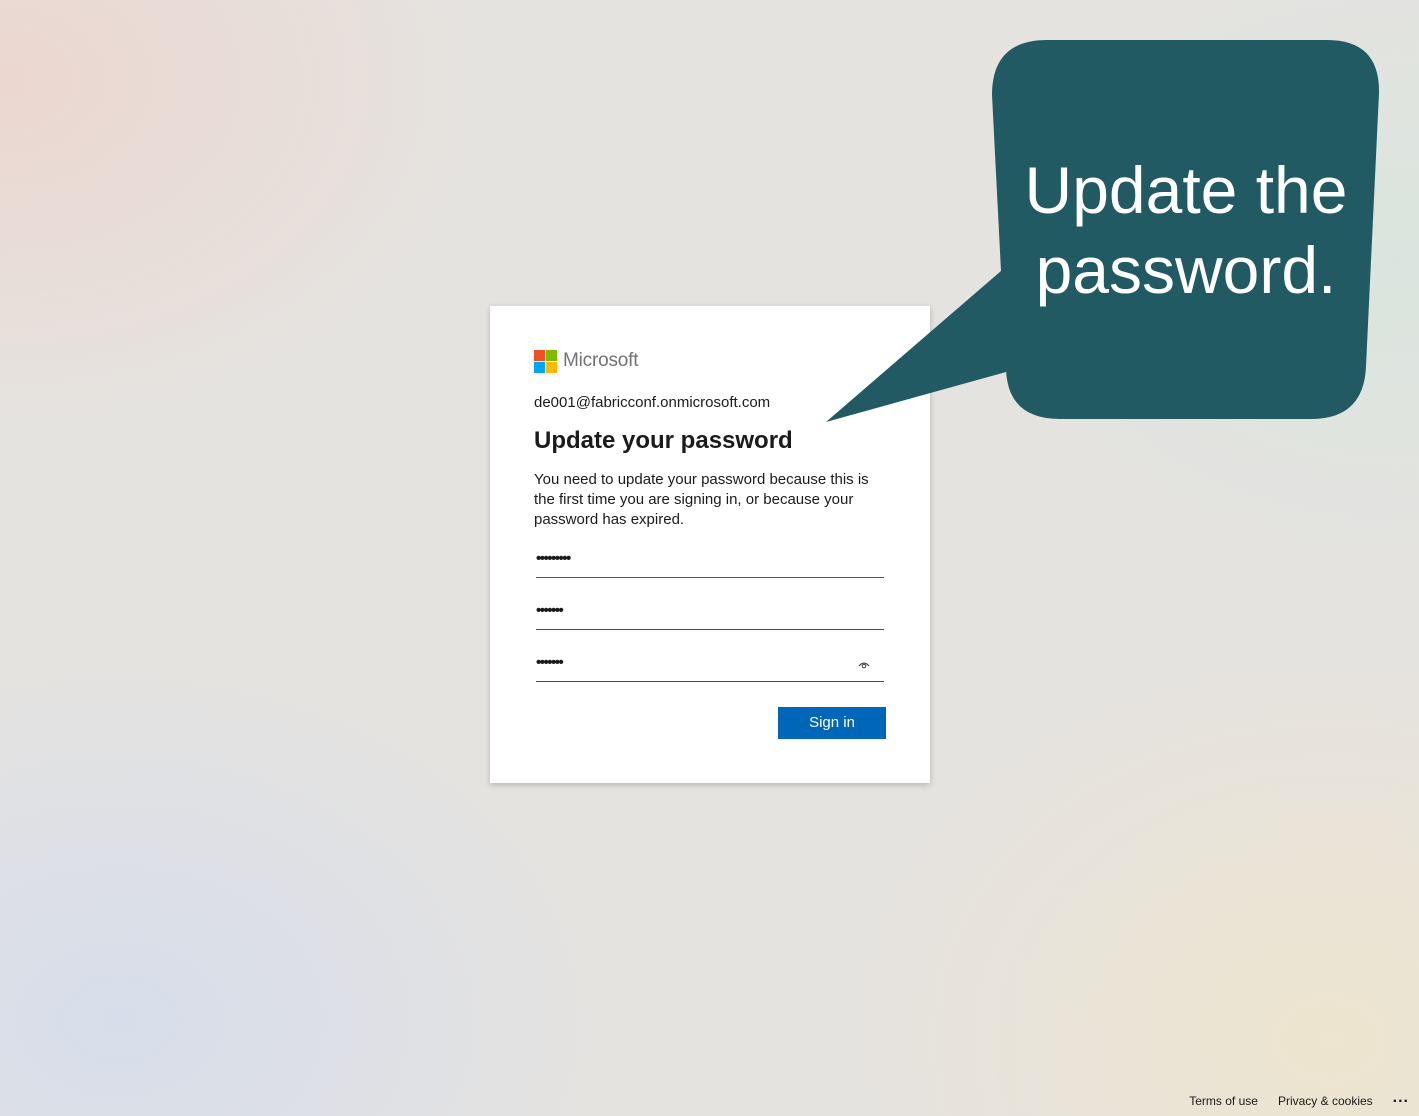 The image size is (1419, 1116). Describe the element at coordinates (1325, 1101) in the screenshot. I see `privacy-cookies-link: Privacy & cookies` at that location.